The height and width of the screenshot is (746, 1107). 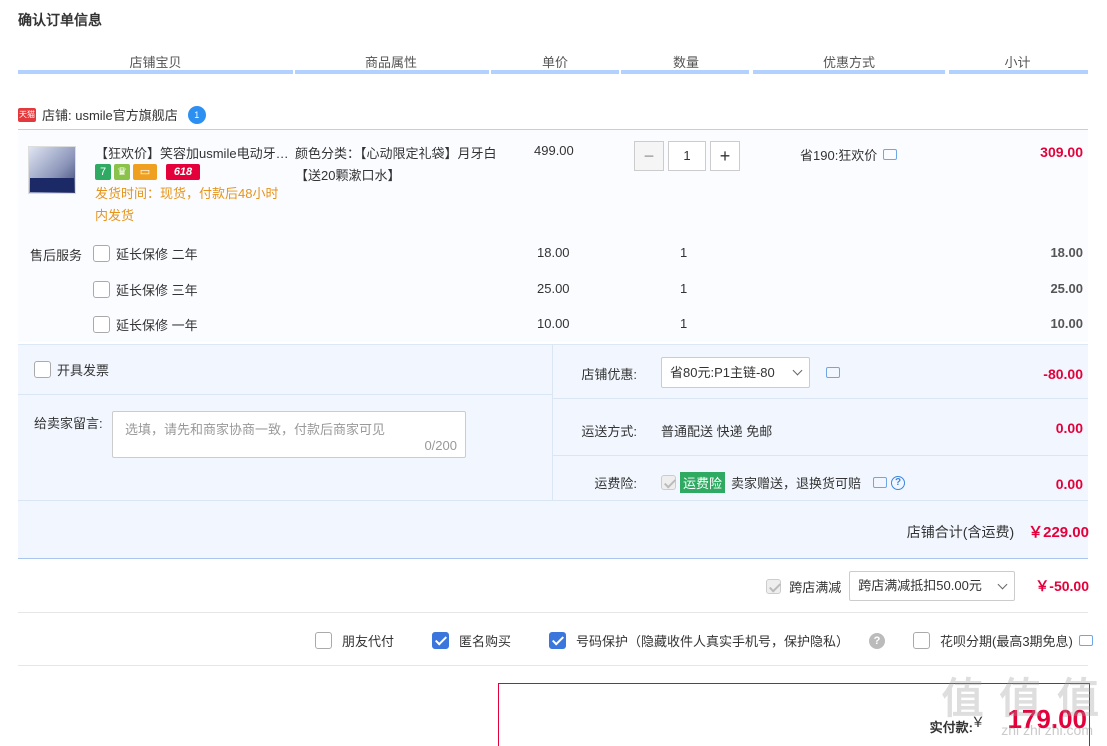 I want to click on shipping-value: 0.00, so click(x=1069, y=428).